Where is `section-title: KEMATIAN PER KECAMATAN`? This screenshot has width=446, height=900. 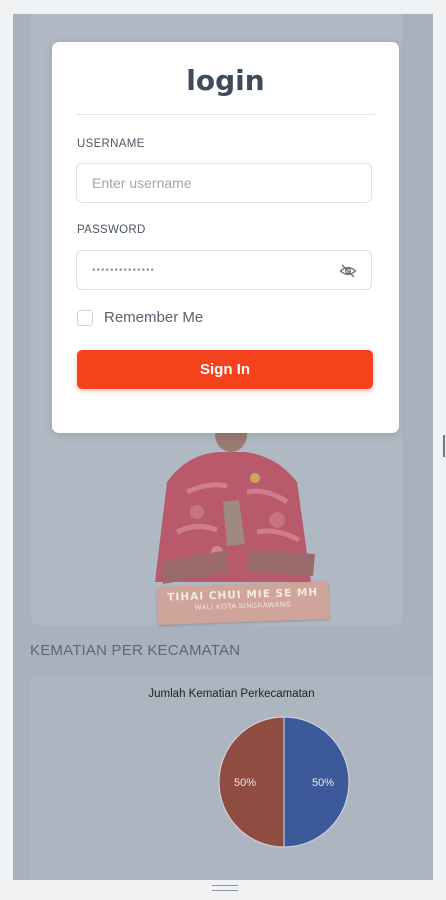 section-title: KEMATIAN PER KECAMATAN is located at coordinates (135, 650).